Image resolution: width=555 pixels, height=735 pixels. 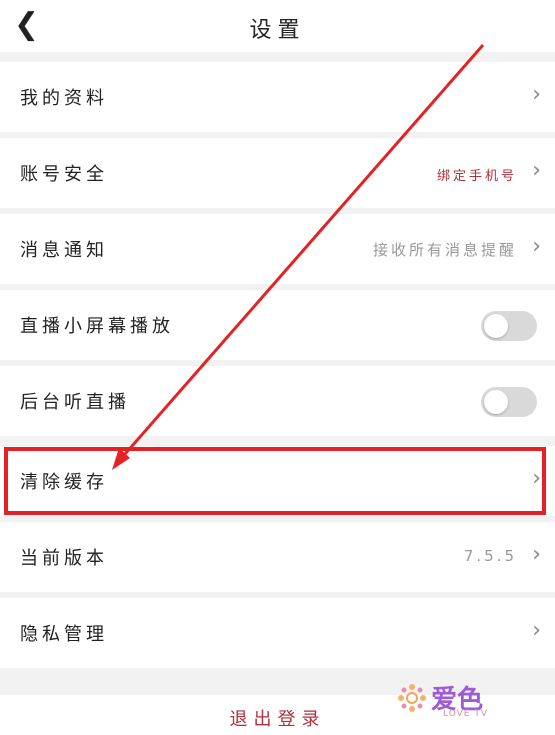 What do you see at coordinates (75, 402) in the screenshot?
I see `row-label: 后台听直播` at bounding box center [75, 402].